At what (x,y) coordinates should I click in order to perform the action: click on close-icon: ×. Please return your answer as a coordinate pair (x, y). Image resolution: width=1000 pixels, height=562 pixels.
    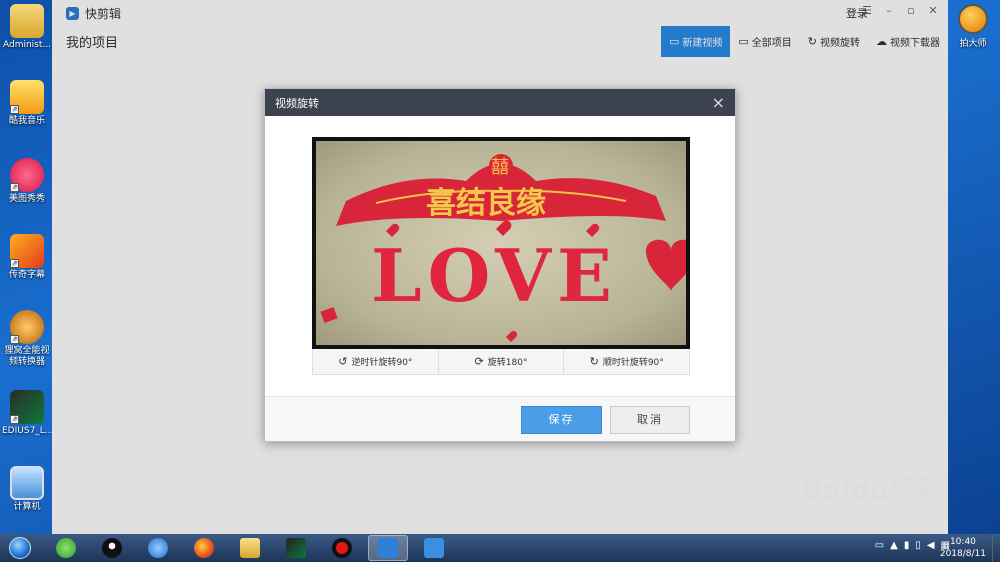
    Looking at the image, I should click on (718, 102).